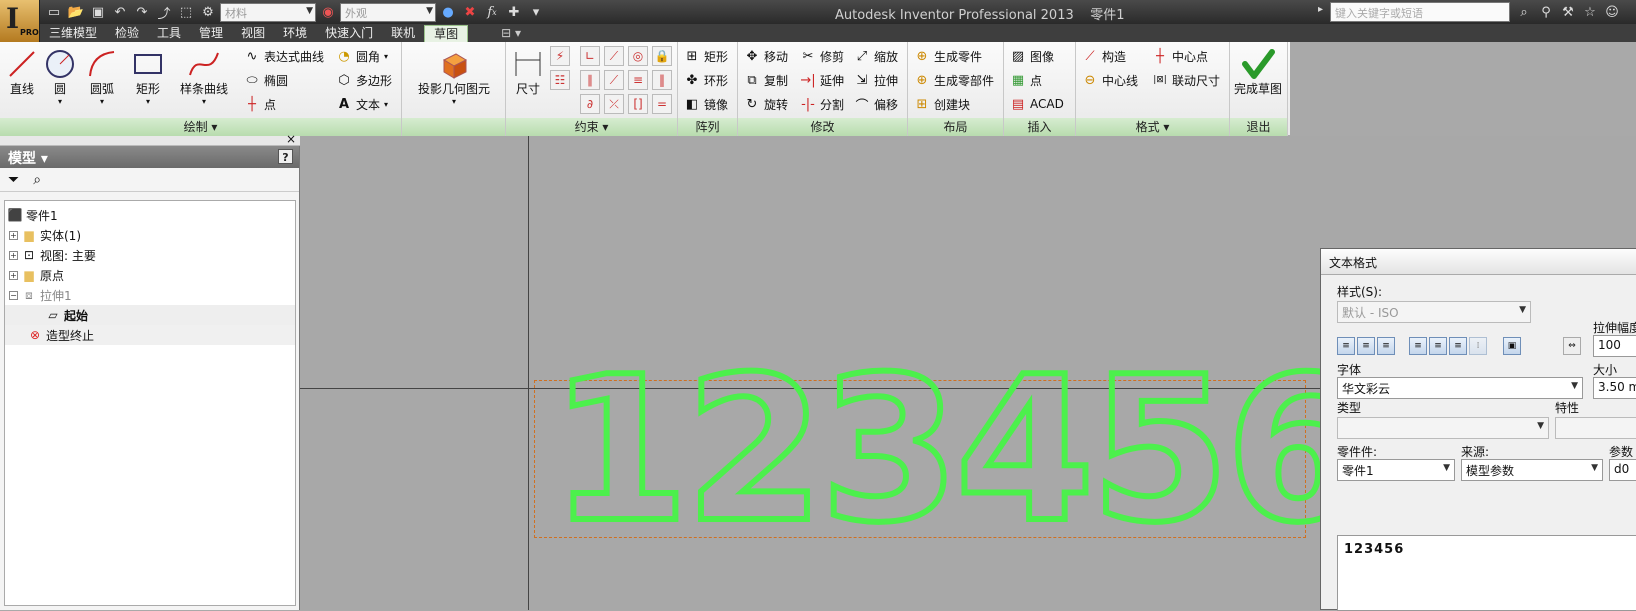 The image size is (1636, 611). What do you see at coordinates (73, 33) in the screenshot?
I see `tab-3d-model: 三维模型` at bounding box center [73, 33].